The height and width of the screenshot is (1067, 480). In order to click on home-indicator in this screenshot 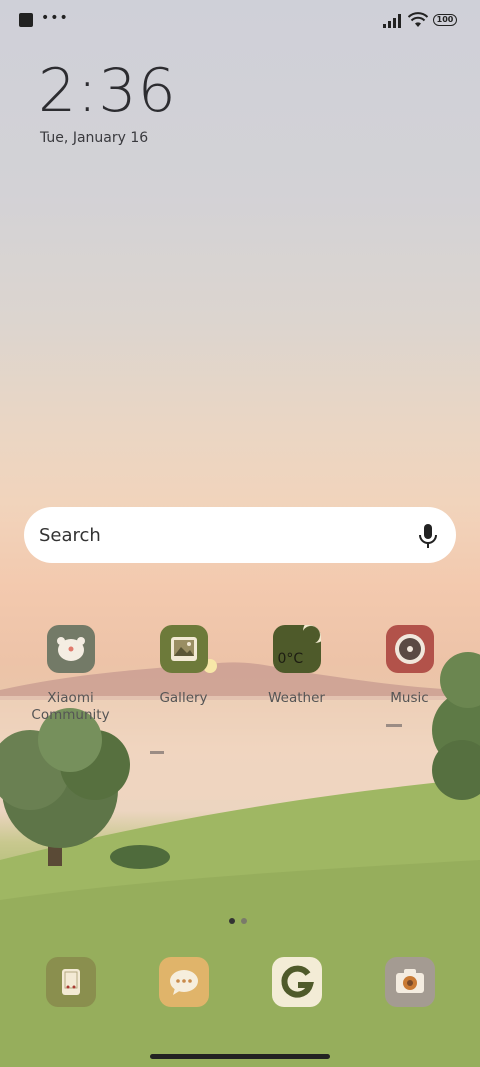, I will do `click(240, 1056)`.